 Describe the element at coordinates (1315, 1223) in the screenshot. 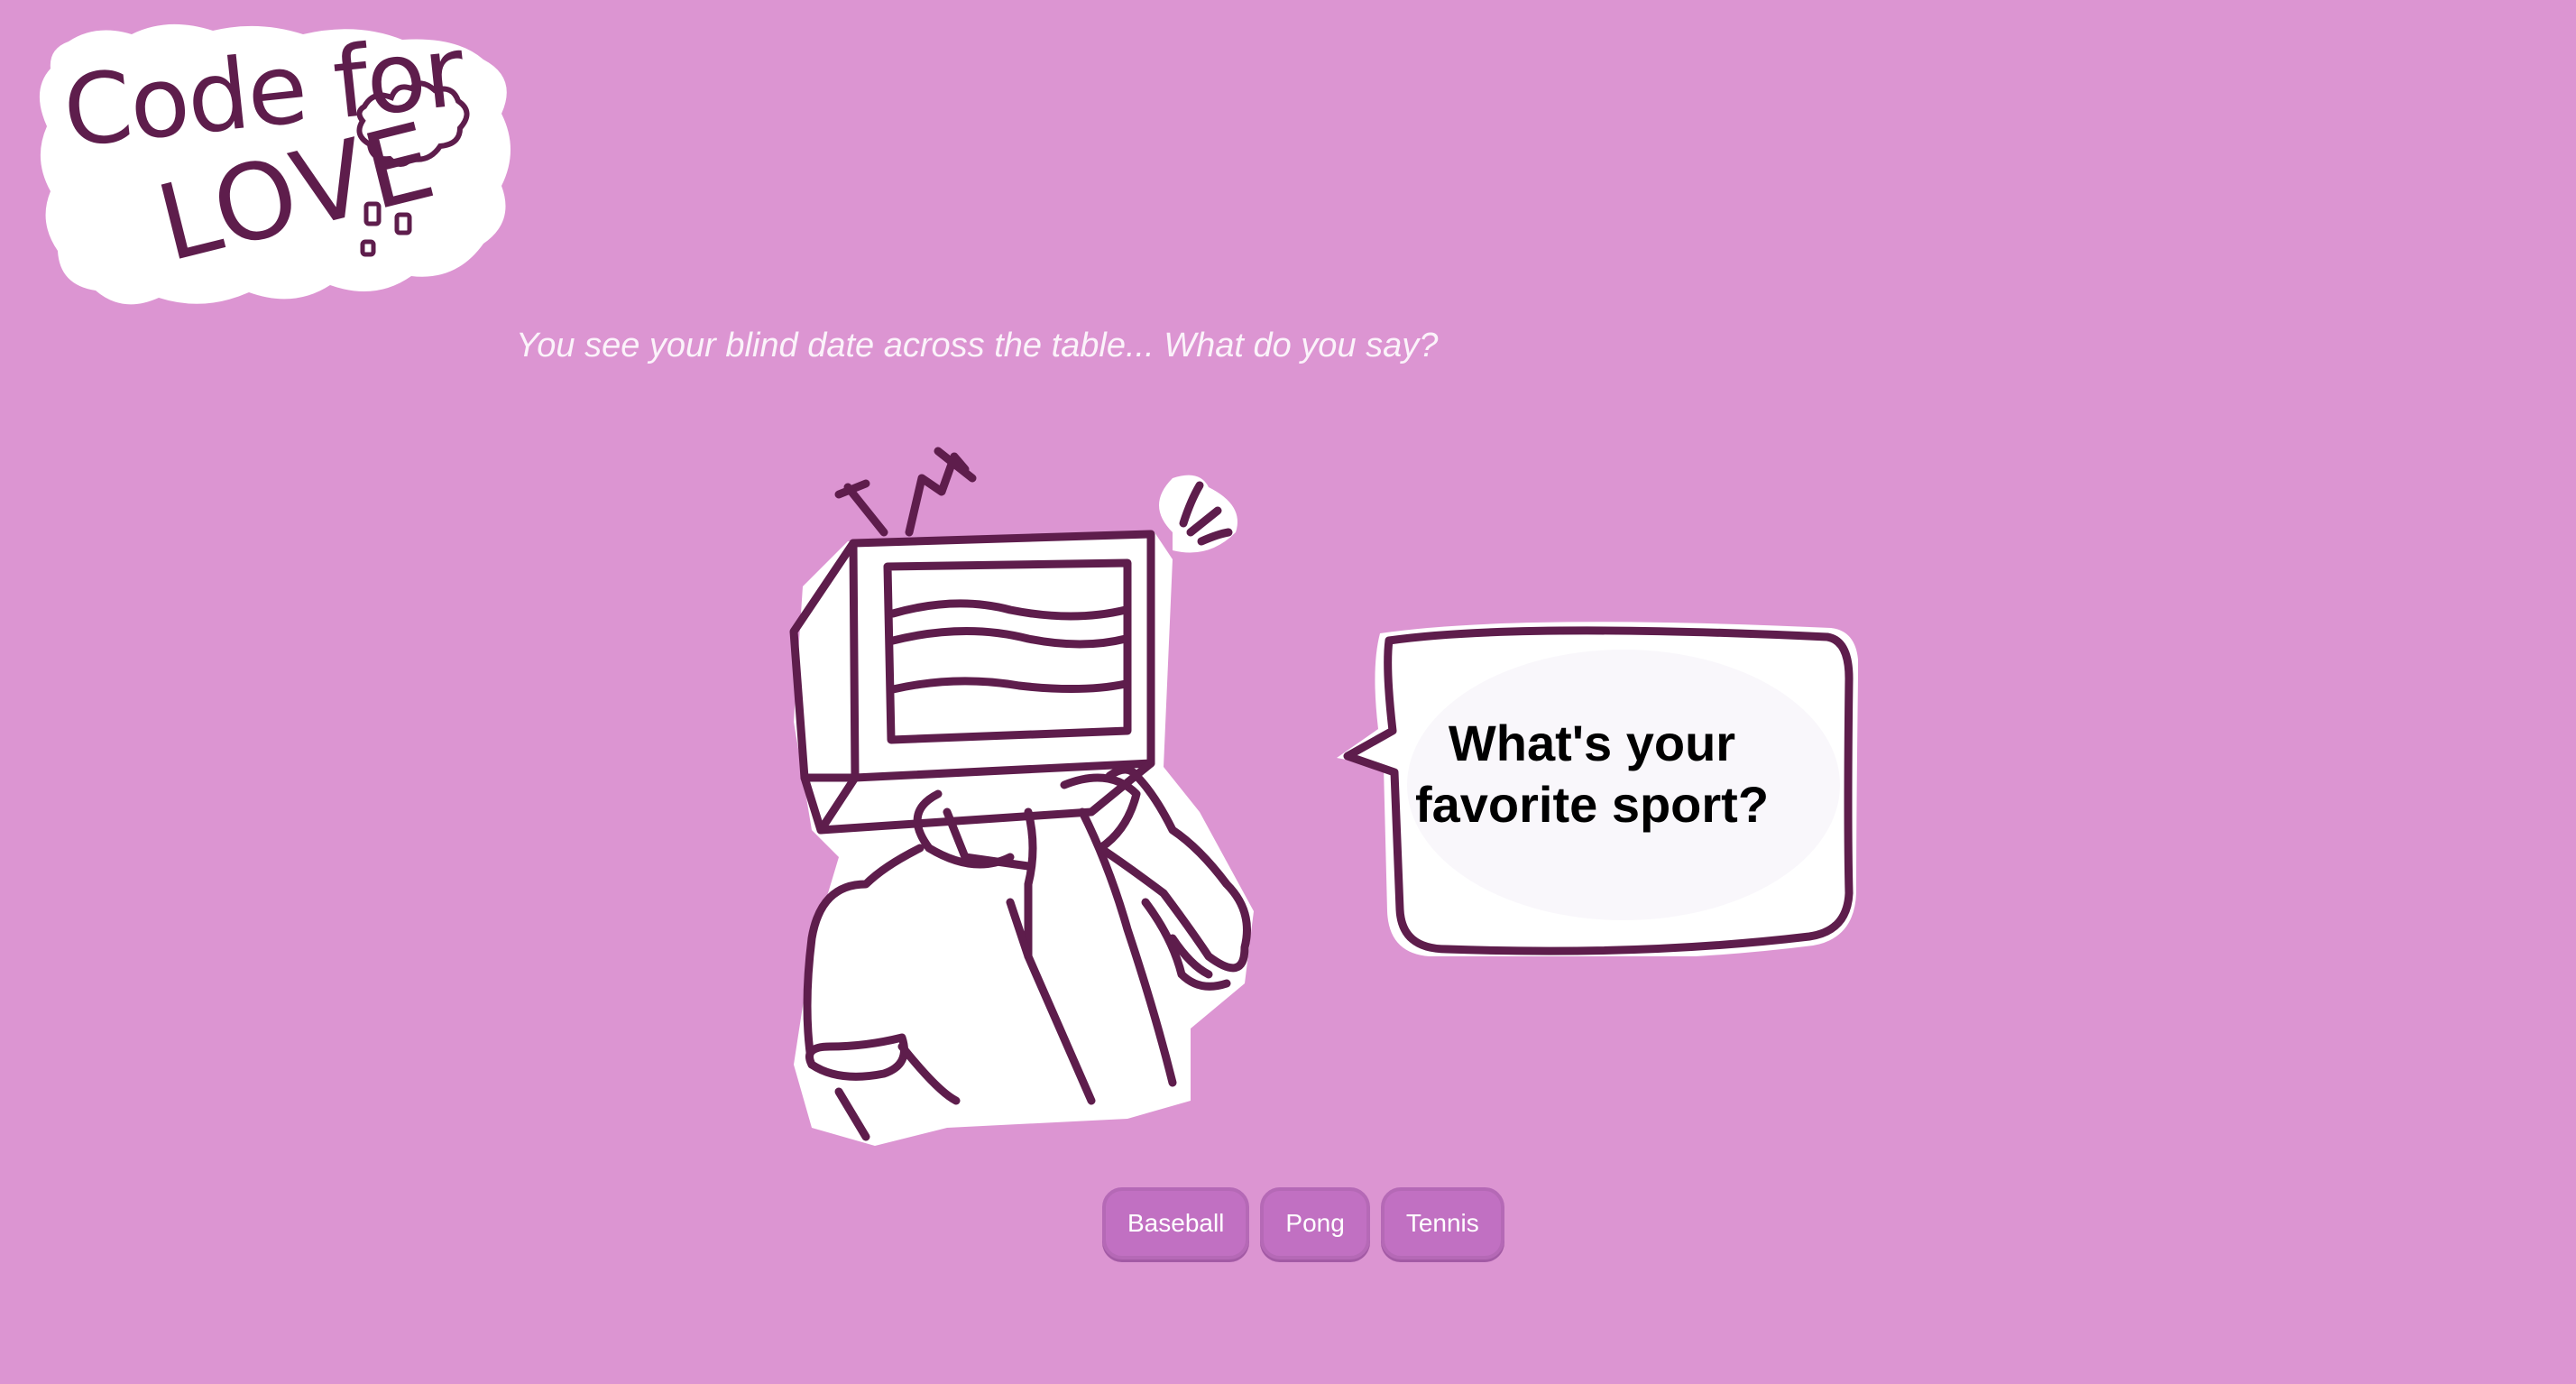

I see `option-pong-button: Pong` at that location.